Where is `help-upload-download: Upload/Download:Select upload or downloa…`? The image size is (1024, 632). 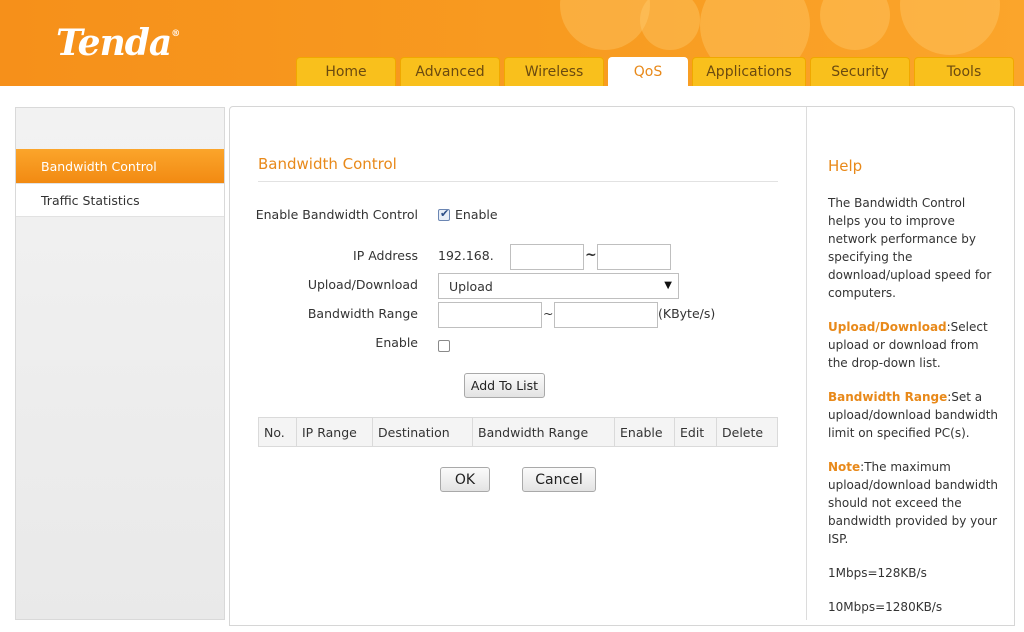
help-upload-download: Upload/Download:Select upload or downloa… is located at coordinates (914, 345).